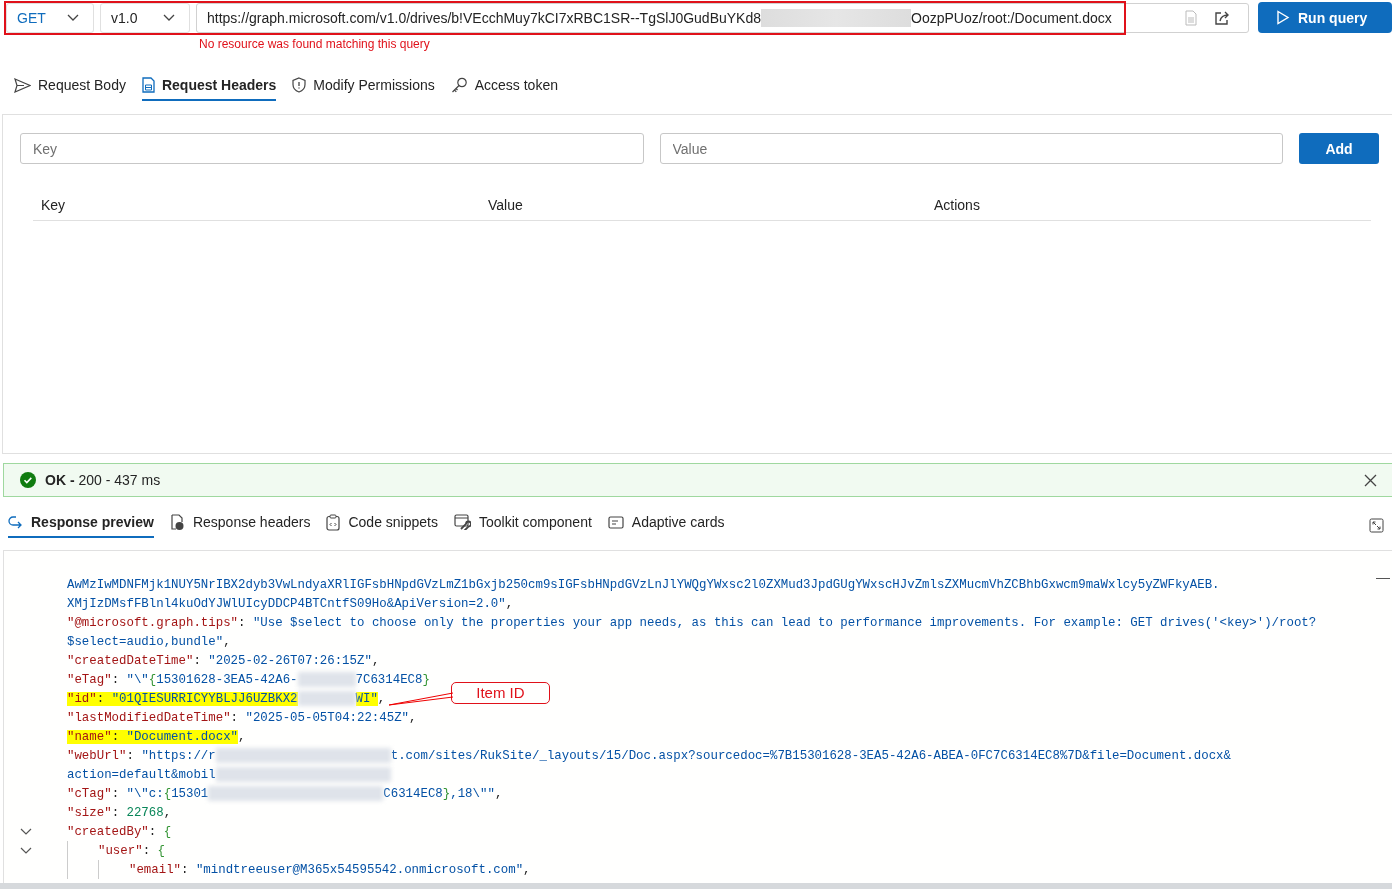 This screenshot has width=1392, height=889. I want to click on method-dropdown: GET, so click(50, 17).